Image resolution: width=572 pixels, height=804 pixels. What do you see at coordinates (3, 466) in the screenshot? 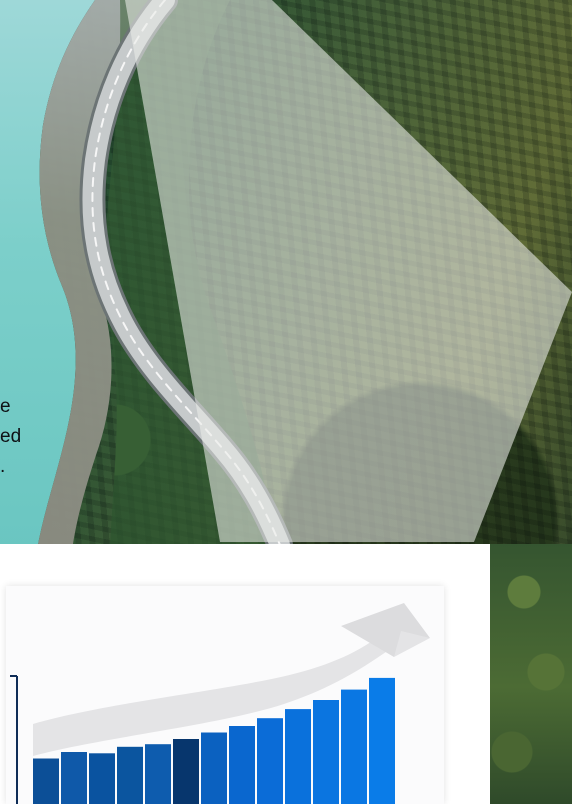
I see `side-text-line-3: .` at bounding box center [3, 466].